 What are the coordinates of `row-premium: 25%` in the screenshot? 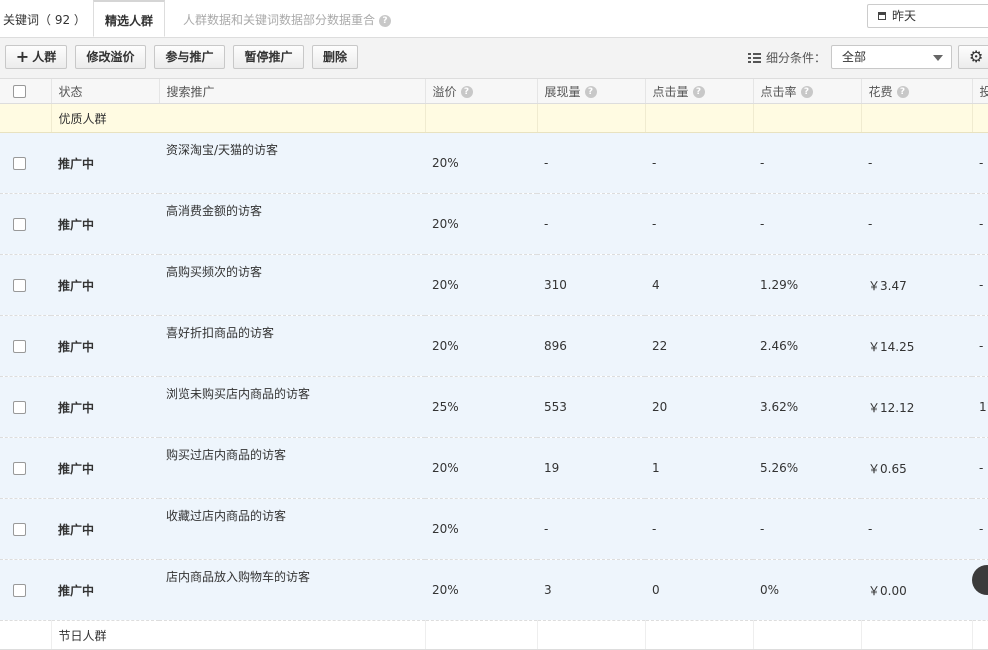 It's located at (481, 407).